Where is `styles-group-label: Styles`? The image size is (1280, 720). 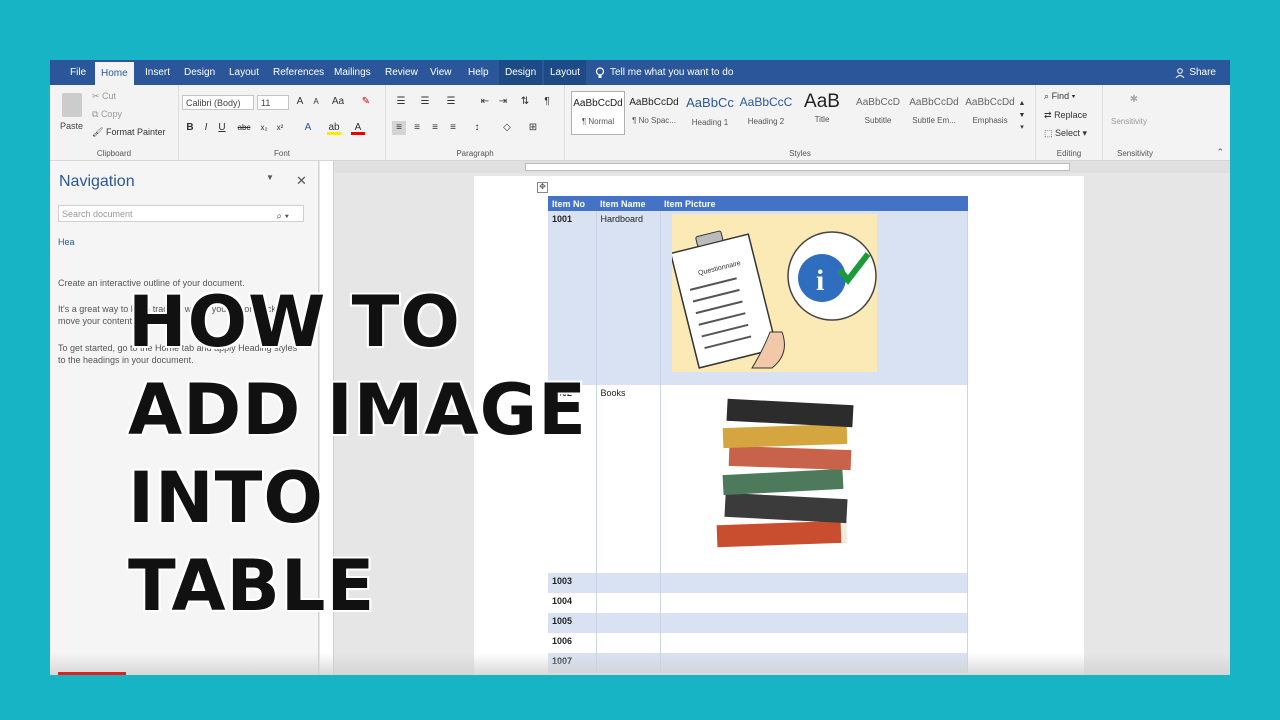
styles-group-label: Styles is located at coordinates (800, 153).